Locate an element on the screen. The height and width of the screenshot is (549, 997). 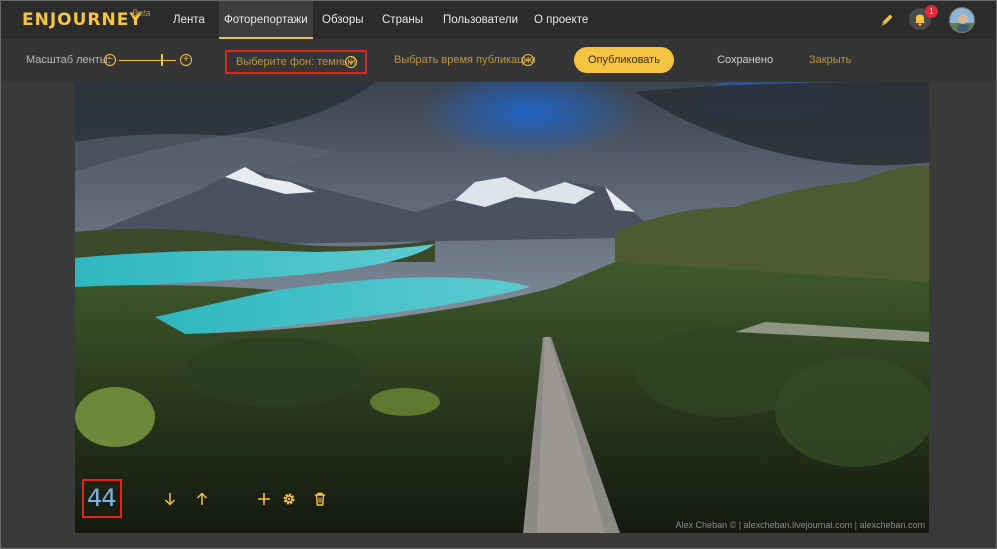
nav-item-feed: Лента is located at coordinates (189, 20).